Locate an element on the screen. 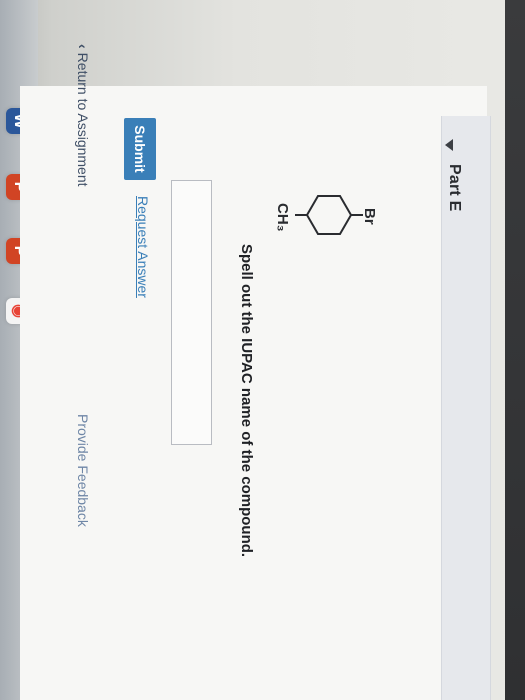 This screenshot has width=525, height=700. answer-input is located at coordinates (191, 312).